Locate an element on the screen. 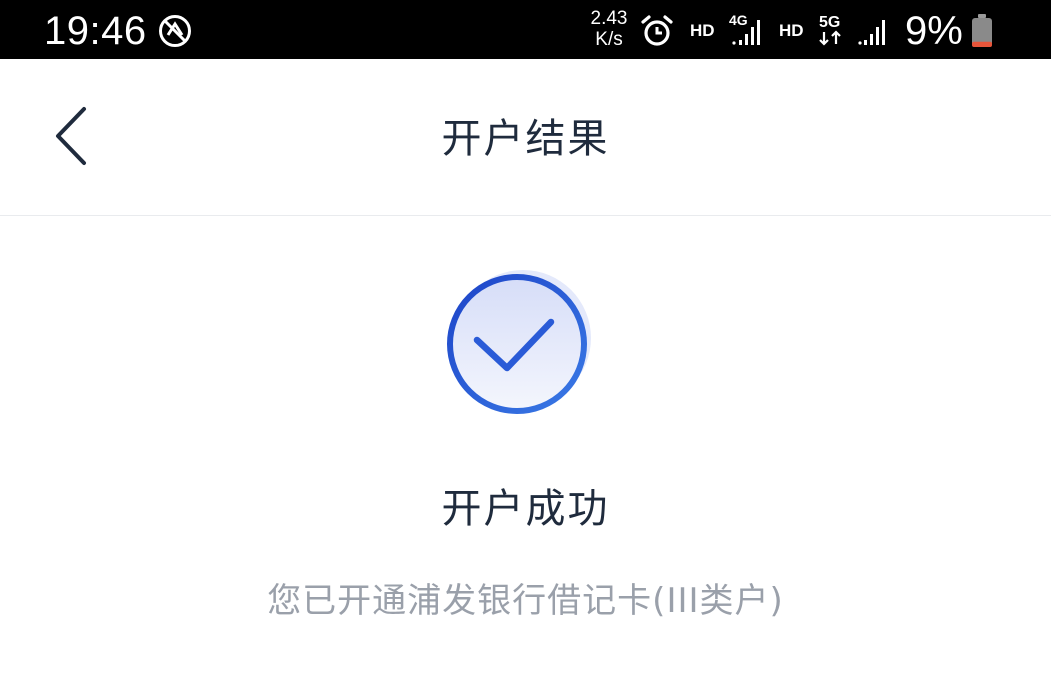  status-bar: 19:46 2.43 K/s HD 4G HD 5G 9% is located at coordinates (525, 29).